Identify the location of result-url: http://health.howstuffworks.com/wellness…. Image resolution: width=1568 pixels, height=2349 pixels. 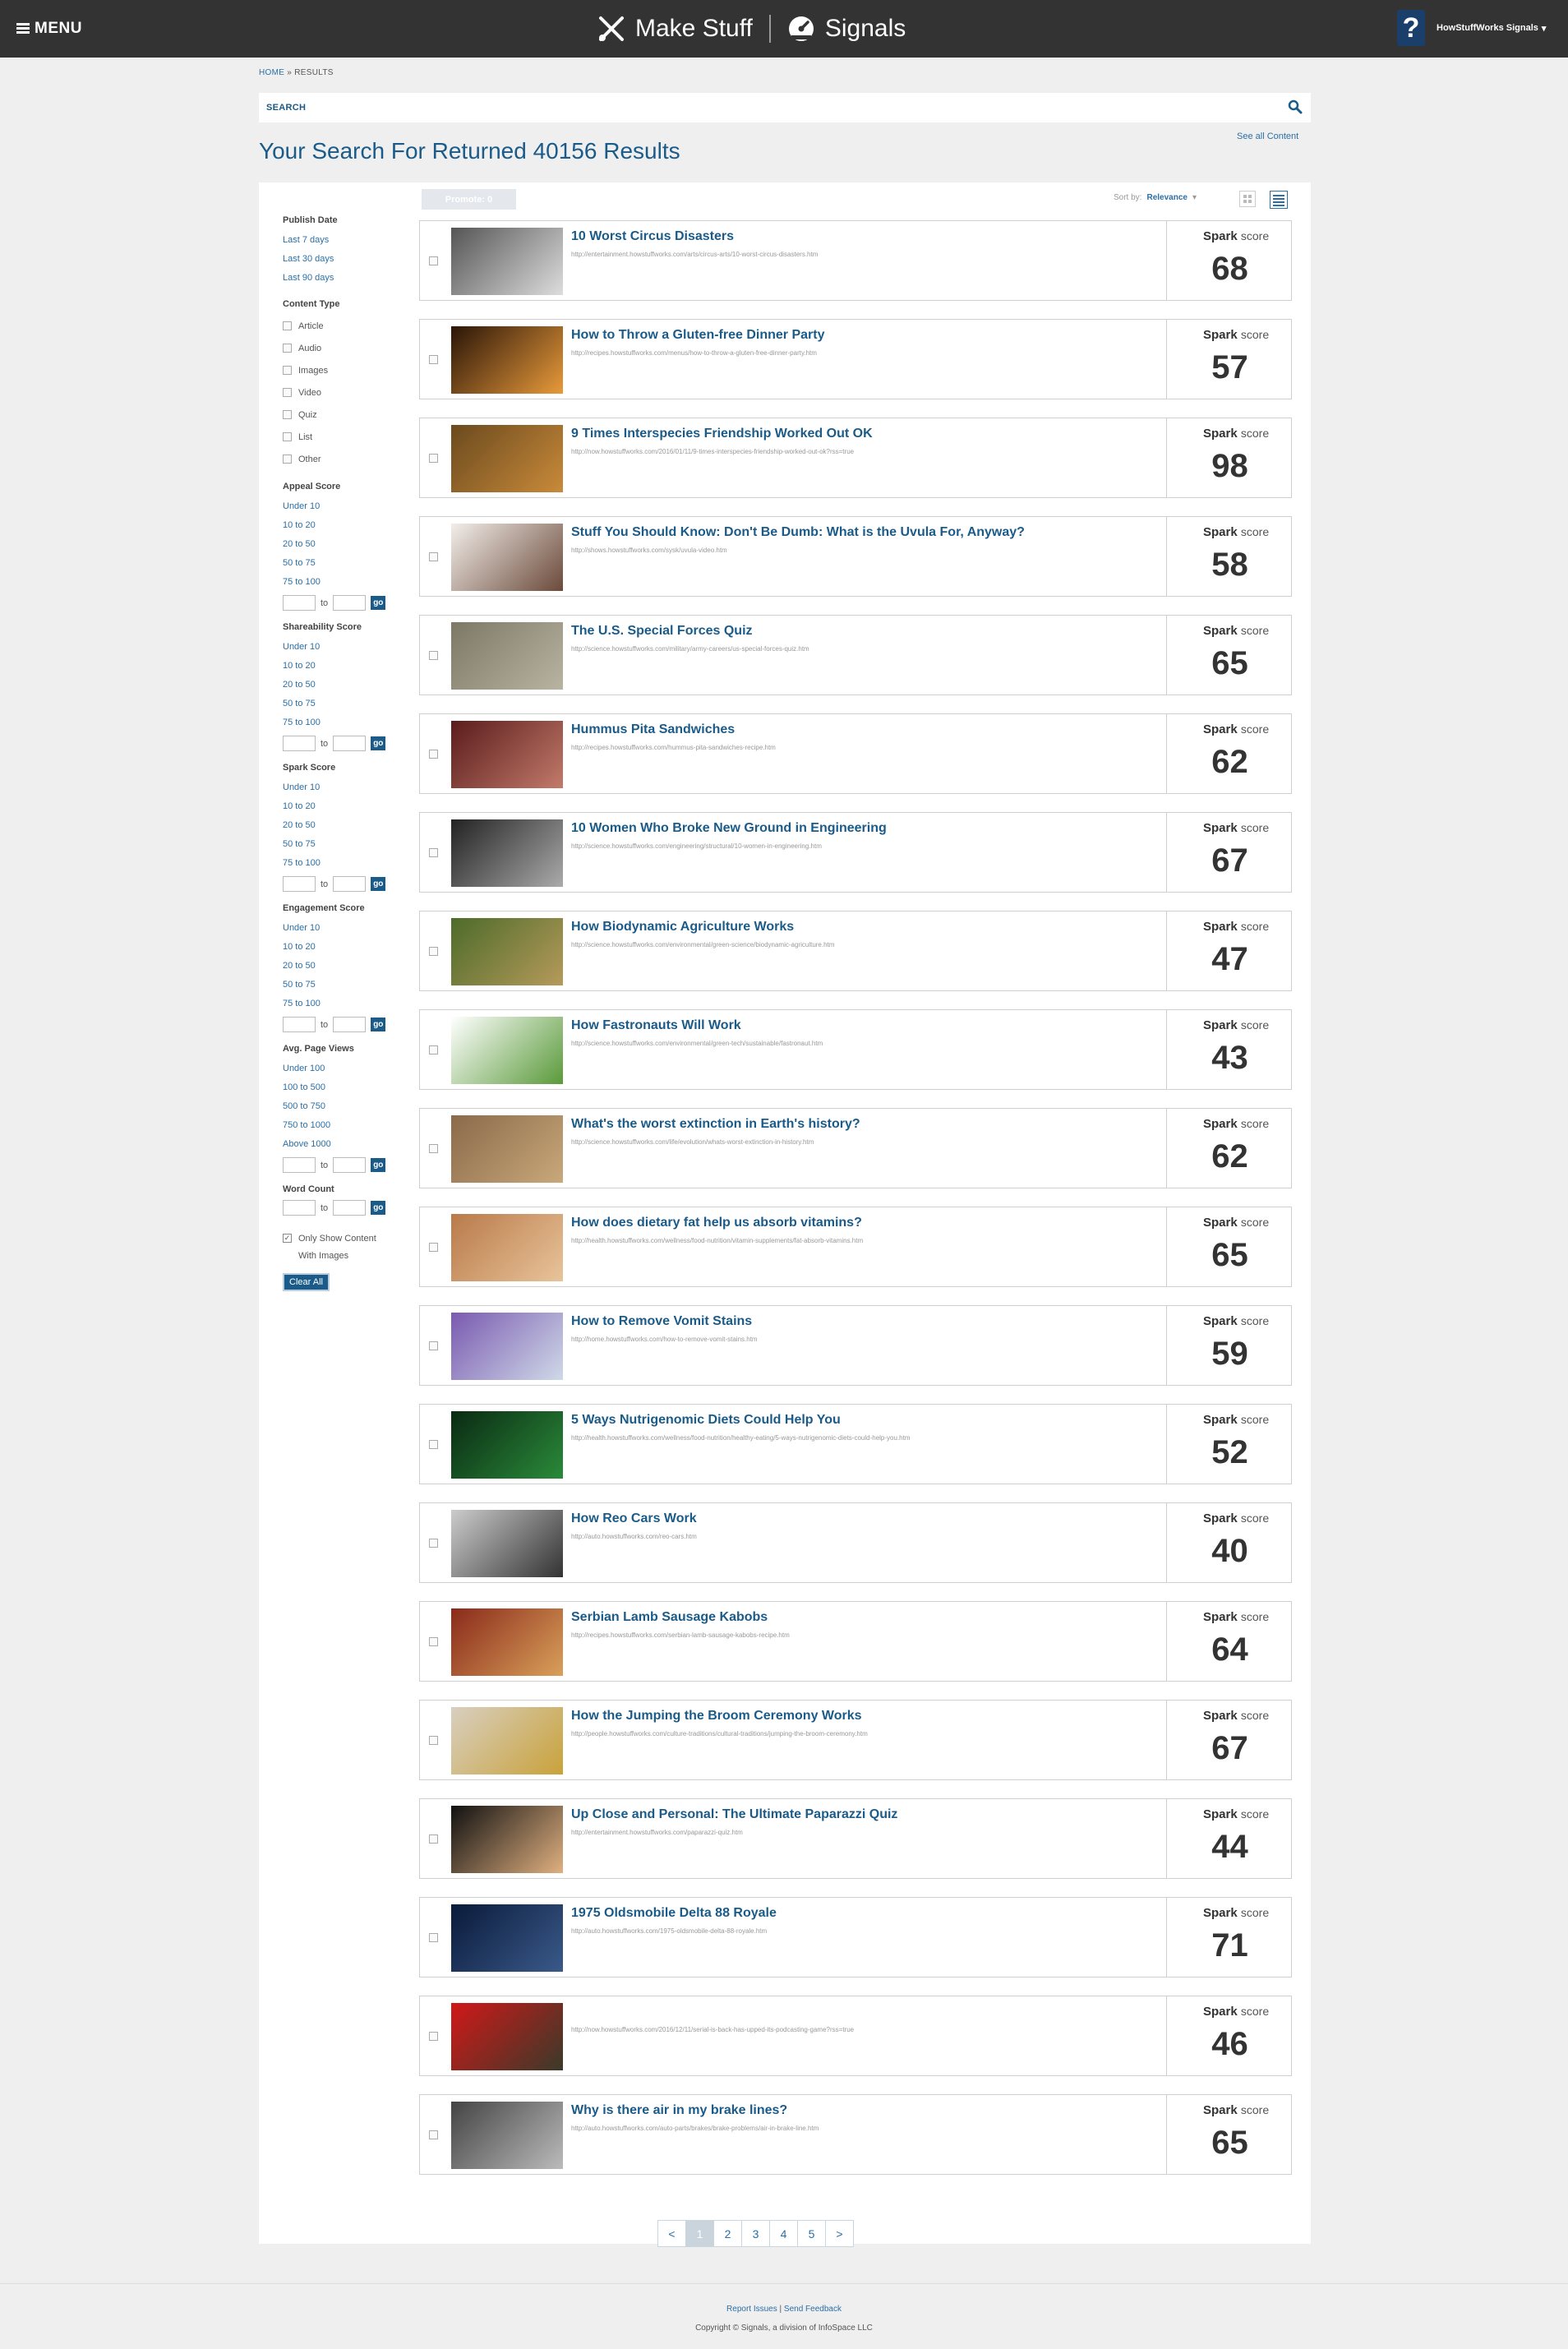
(741, 1438).